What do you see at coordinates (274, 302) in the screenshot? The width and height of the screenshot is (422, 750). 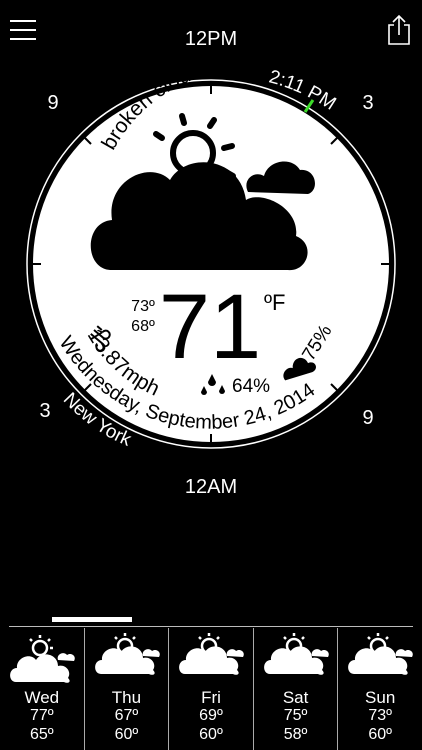 I see `temperature-unit: ºF` at bounding box center [274, 302].